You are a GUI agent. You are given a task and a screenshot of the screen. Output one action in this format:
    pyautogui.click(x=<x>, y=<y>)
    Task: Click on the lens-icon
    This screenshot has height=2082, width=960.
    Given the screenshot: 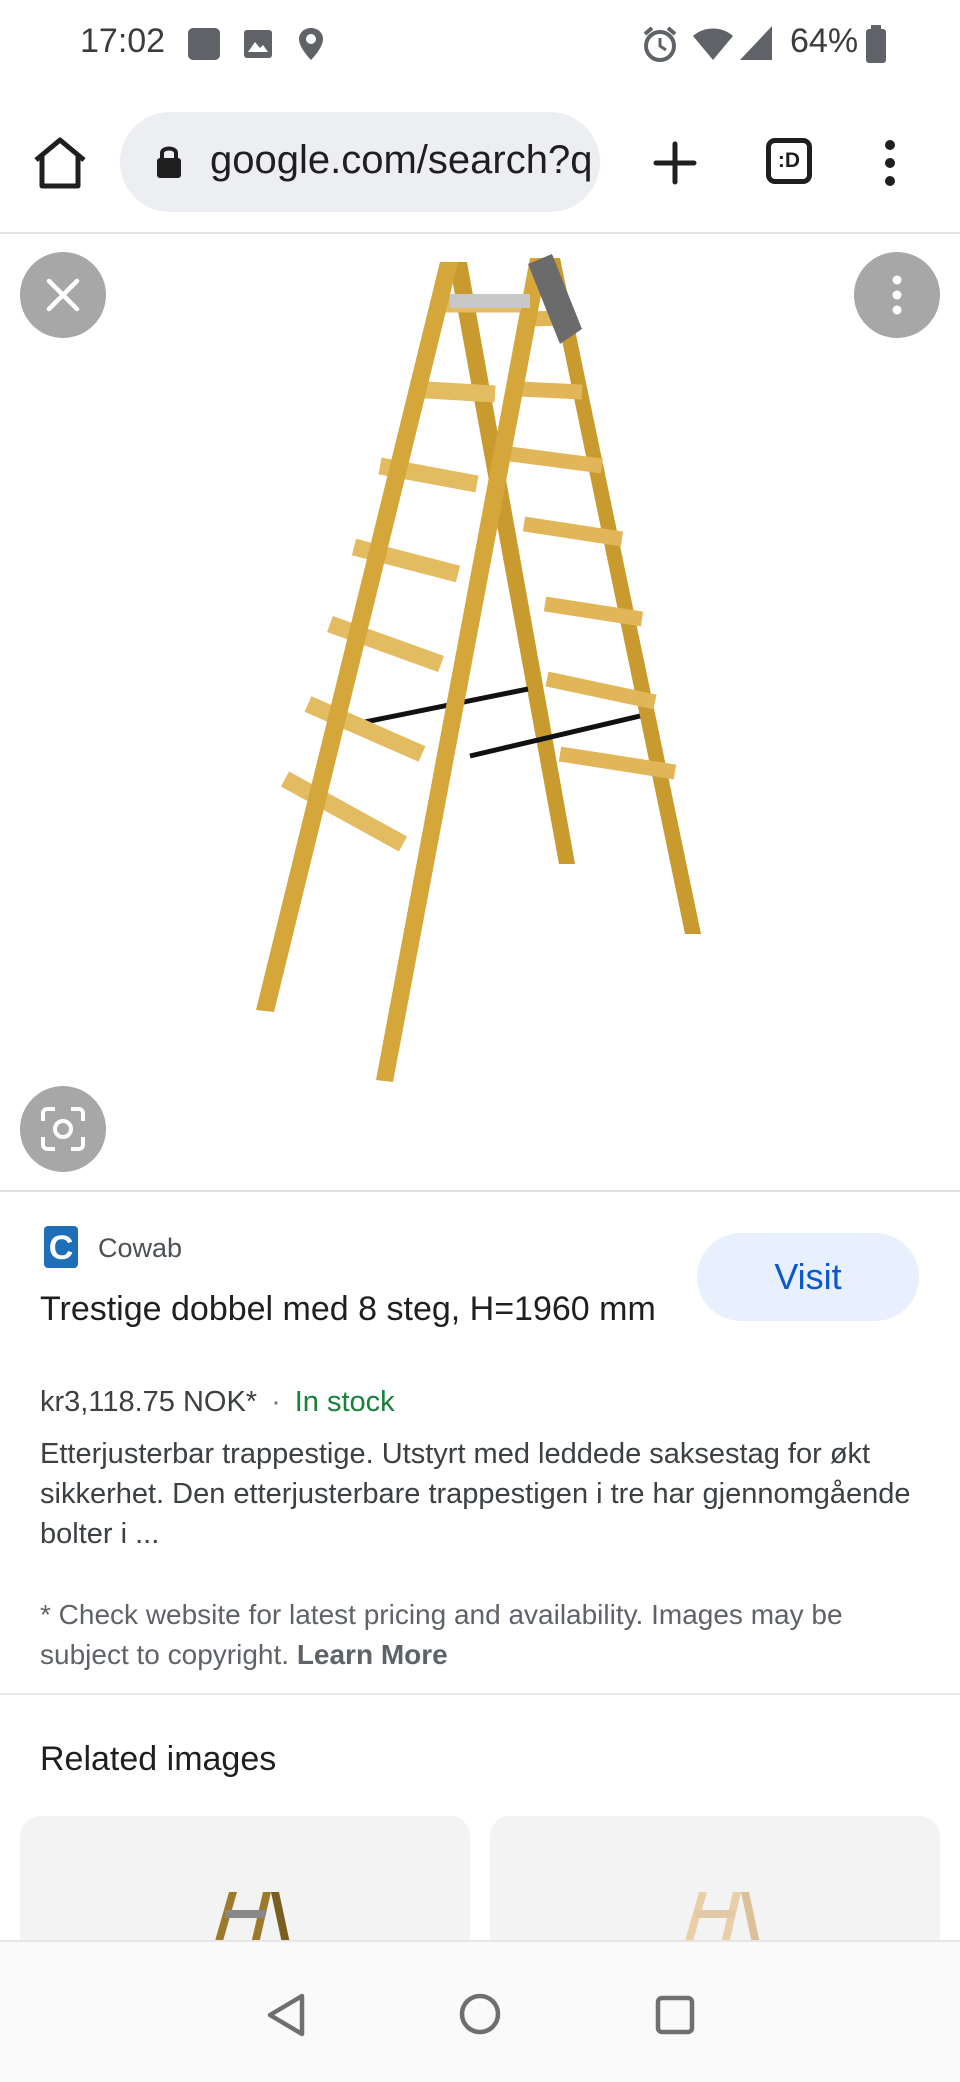 What is the action you would take?
    pyautogui.click(x=63, y=1129)
    